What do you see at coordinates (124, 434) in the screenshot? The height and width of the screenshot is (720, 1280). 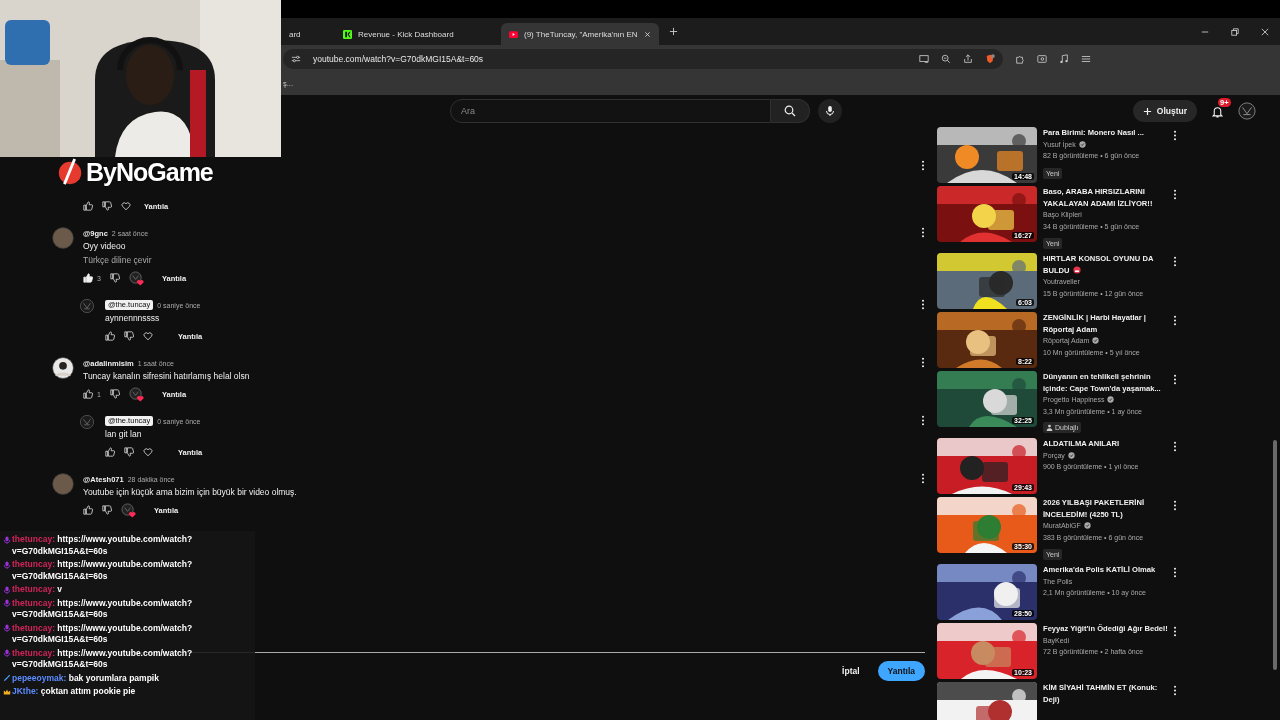 I see `comment-text: lan git lan` at bounding box center [124, 434].